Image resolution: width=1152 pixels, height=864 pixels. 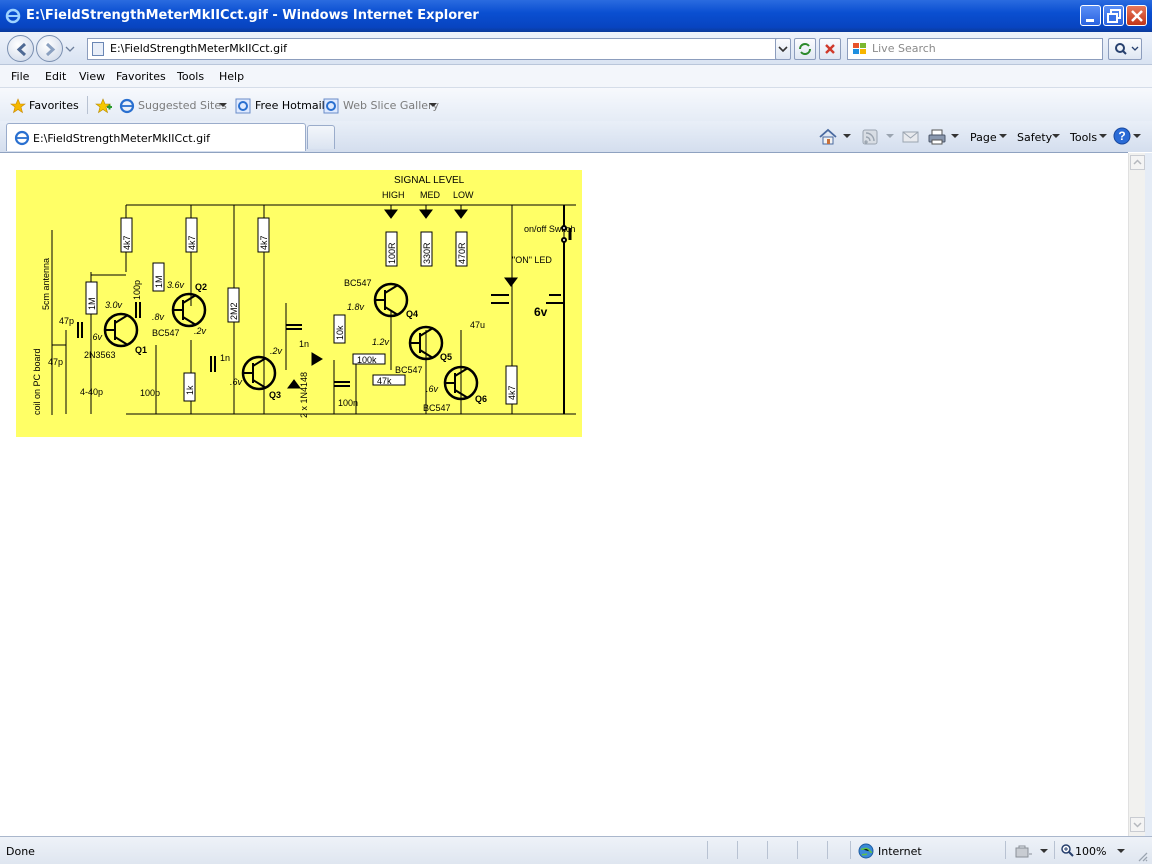 What do you see at coordinates (532, 260) in the screenshot?
I see `on-led-label: "ON" LED` at bounding box center [532, 260].